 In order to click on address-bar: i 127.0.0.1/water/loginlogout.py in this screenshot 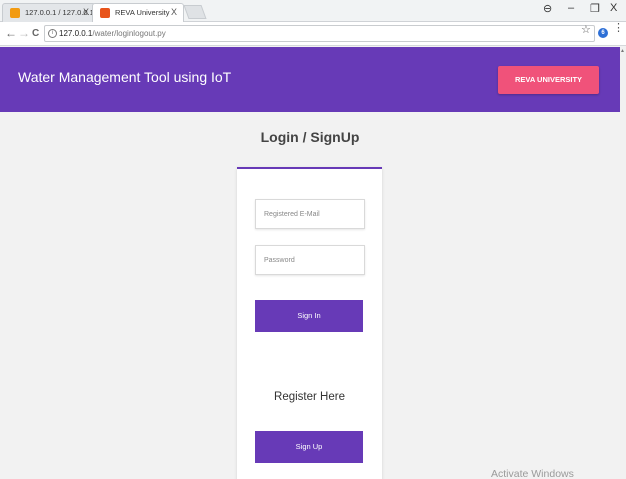, I will do `click(319, 33)`.